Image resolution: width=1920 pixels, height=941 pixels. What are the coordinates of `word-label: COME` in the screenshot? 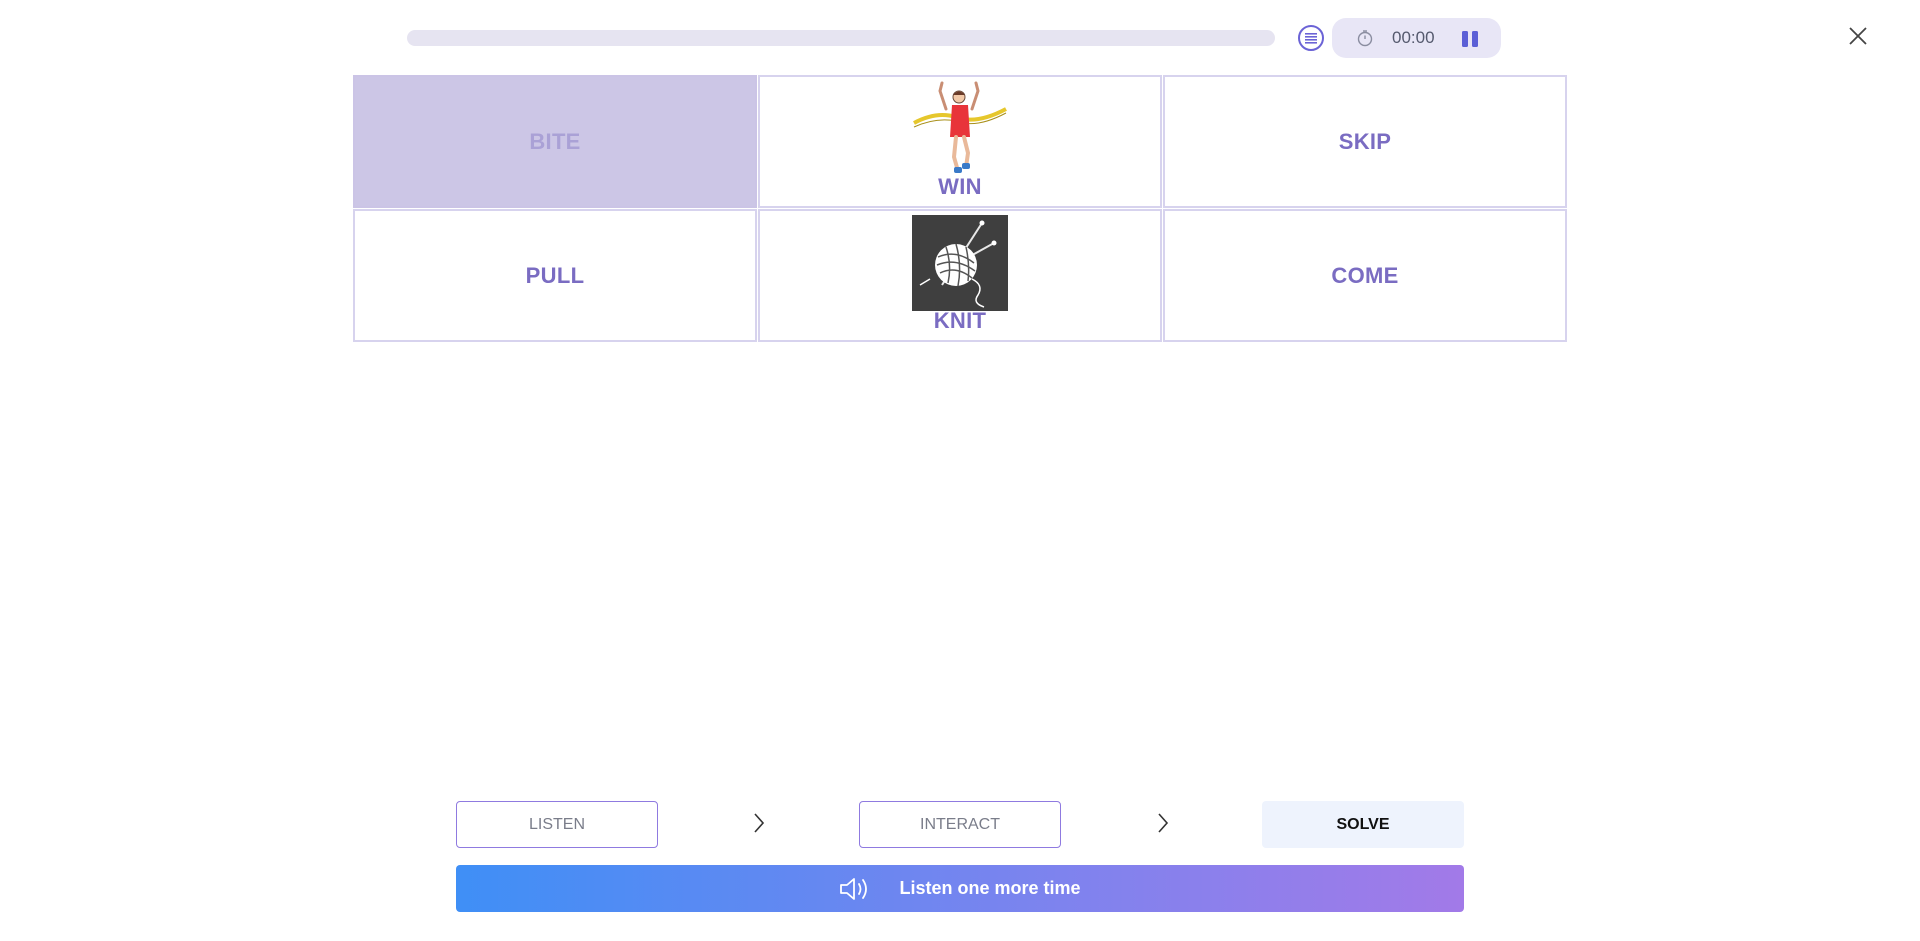 It's located at (1365, 275).